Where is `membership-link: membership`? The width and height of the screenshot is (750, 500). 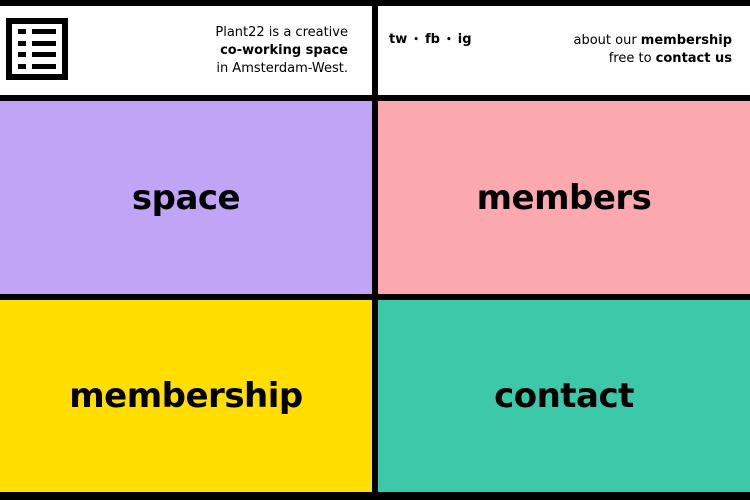 membership-link: membership is located at coordinates (686, 40).